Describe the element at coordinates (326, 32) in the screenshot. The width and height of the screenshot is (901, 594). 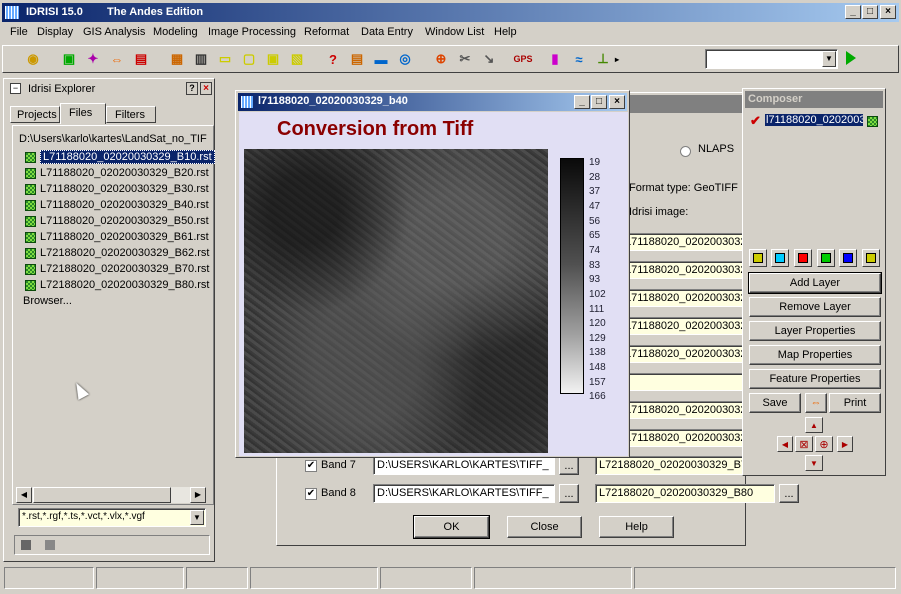
I see `menu-reformat: Reformat` at that location.